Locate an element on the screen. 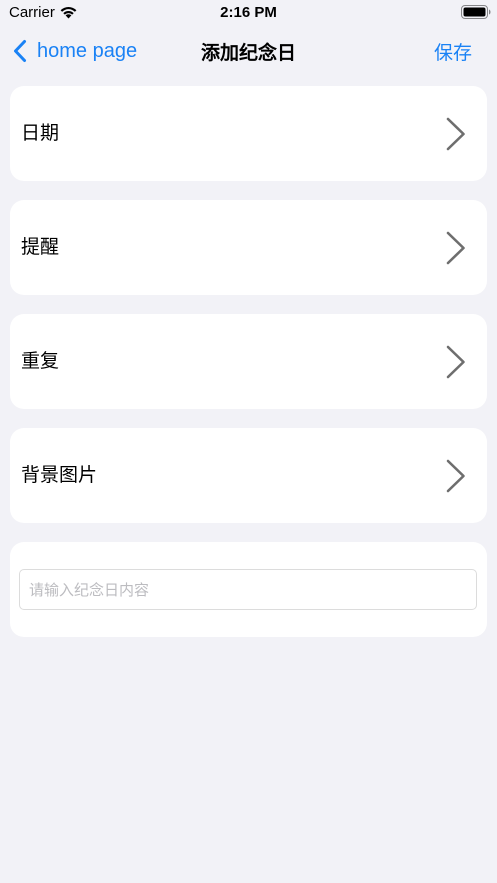  repeat-row: 重复 is located at coordinates (248, 361).